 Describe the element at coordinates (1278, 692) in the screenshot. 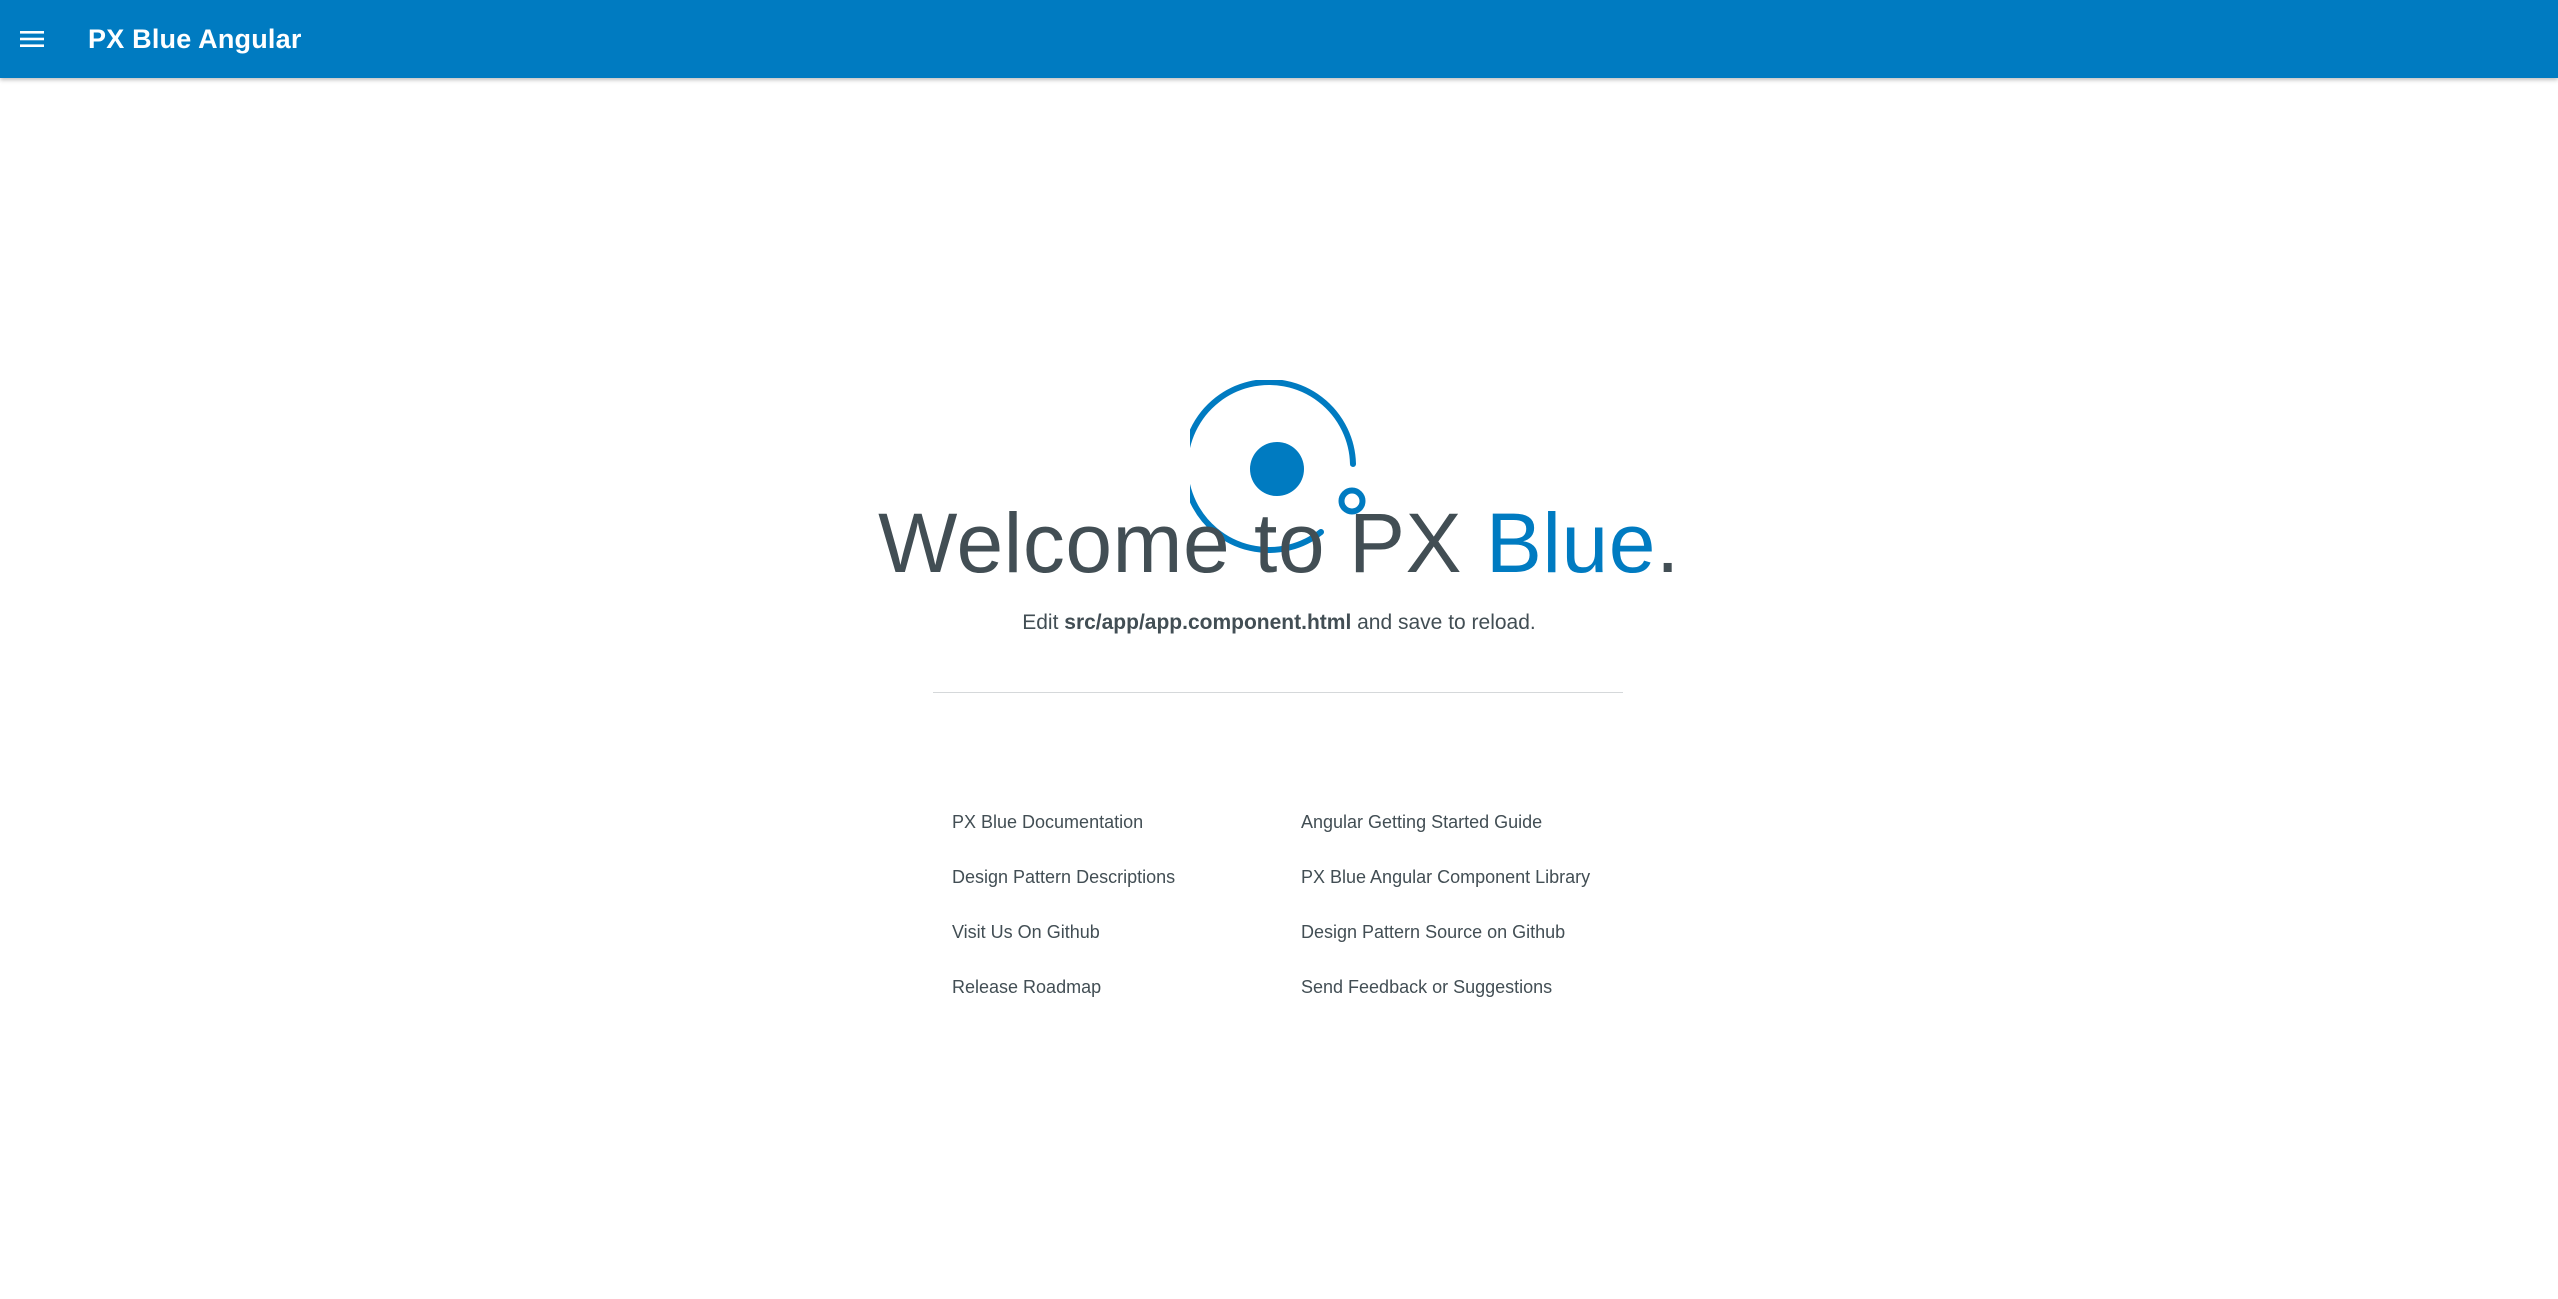

I see `divider` at that location.